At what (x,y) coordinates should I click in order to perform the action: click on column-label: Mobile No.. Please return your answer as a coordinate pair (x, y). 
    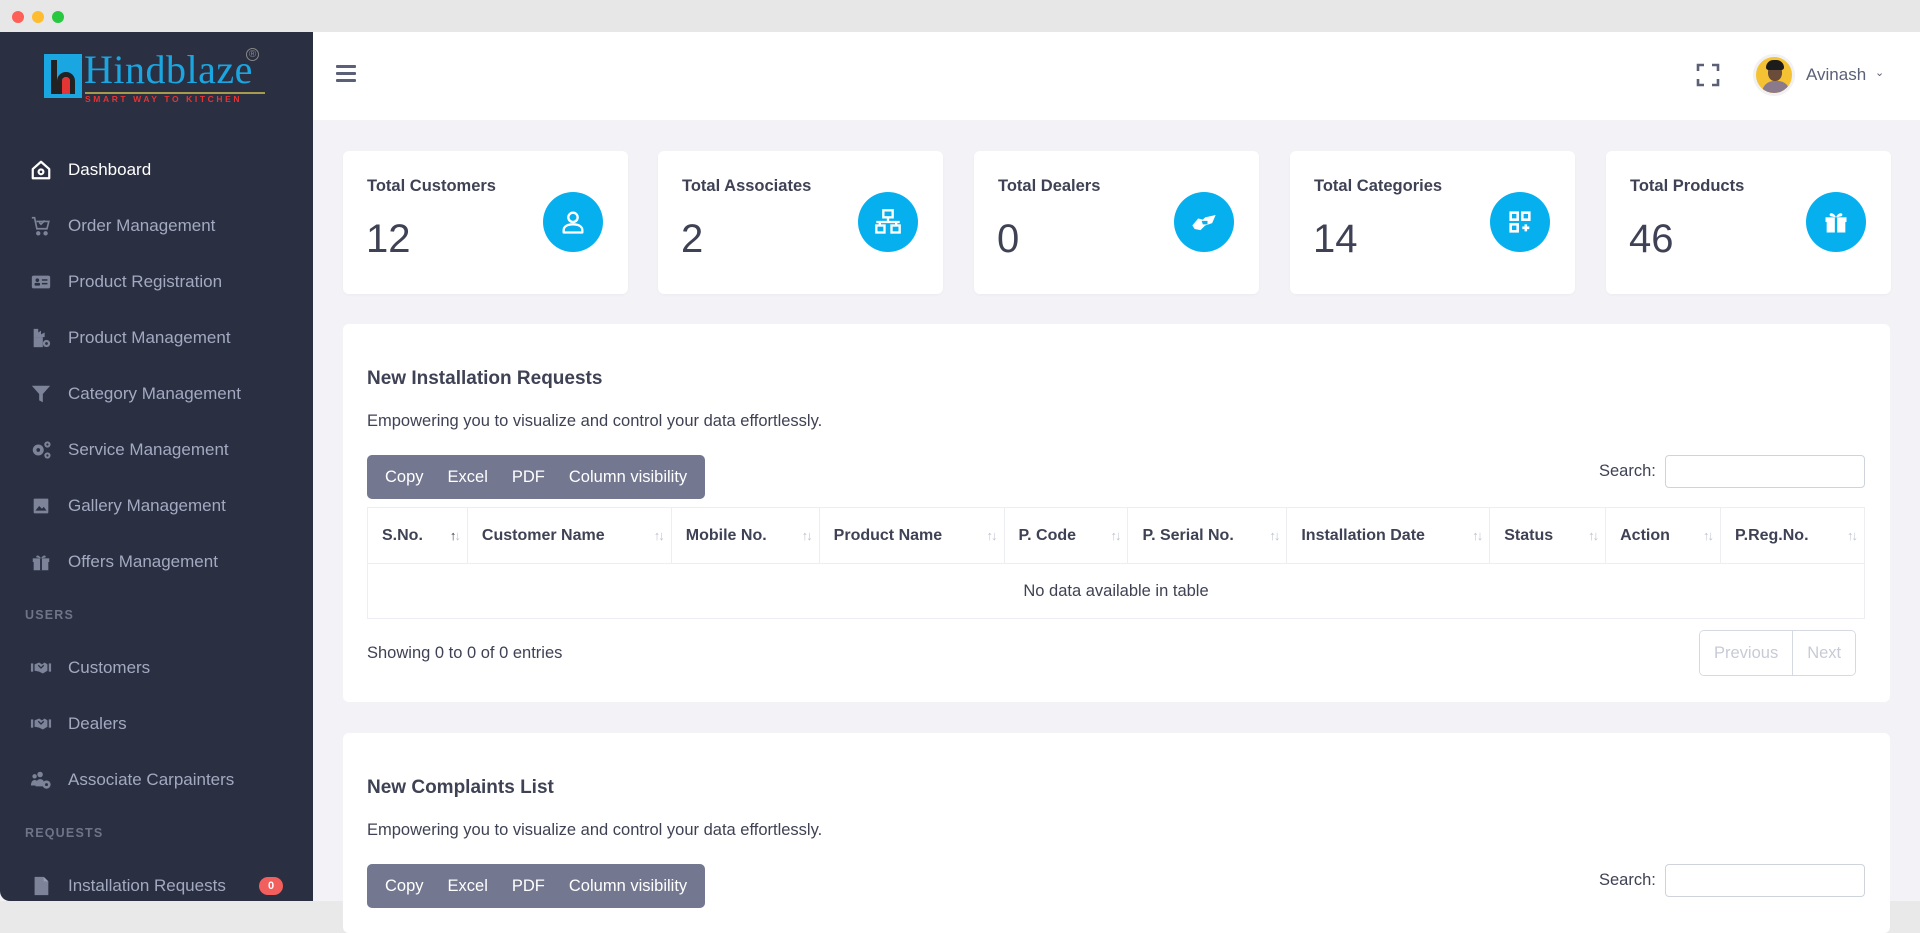
    Looking at the image, I should click on (726, 535).